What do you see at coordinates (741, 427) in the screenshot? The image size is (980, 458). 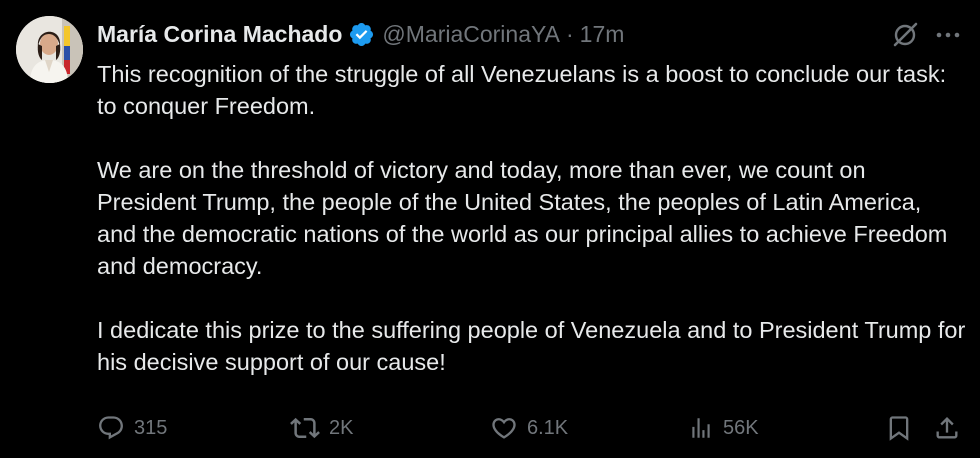 I see `views-count: 56K` at bounding box center [741, 427].